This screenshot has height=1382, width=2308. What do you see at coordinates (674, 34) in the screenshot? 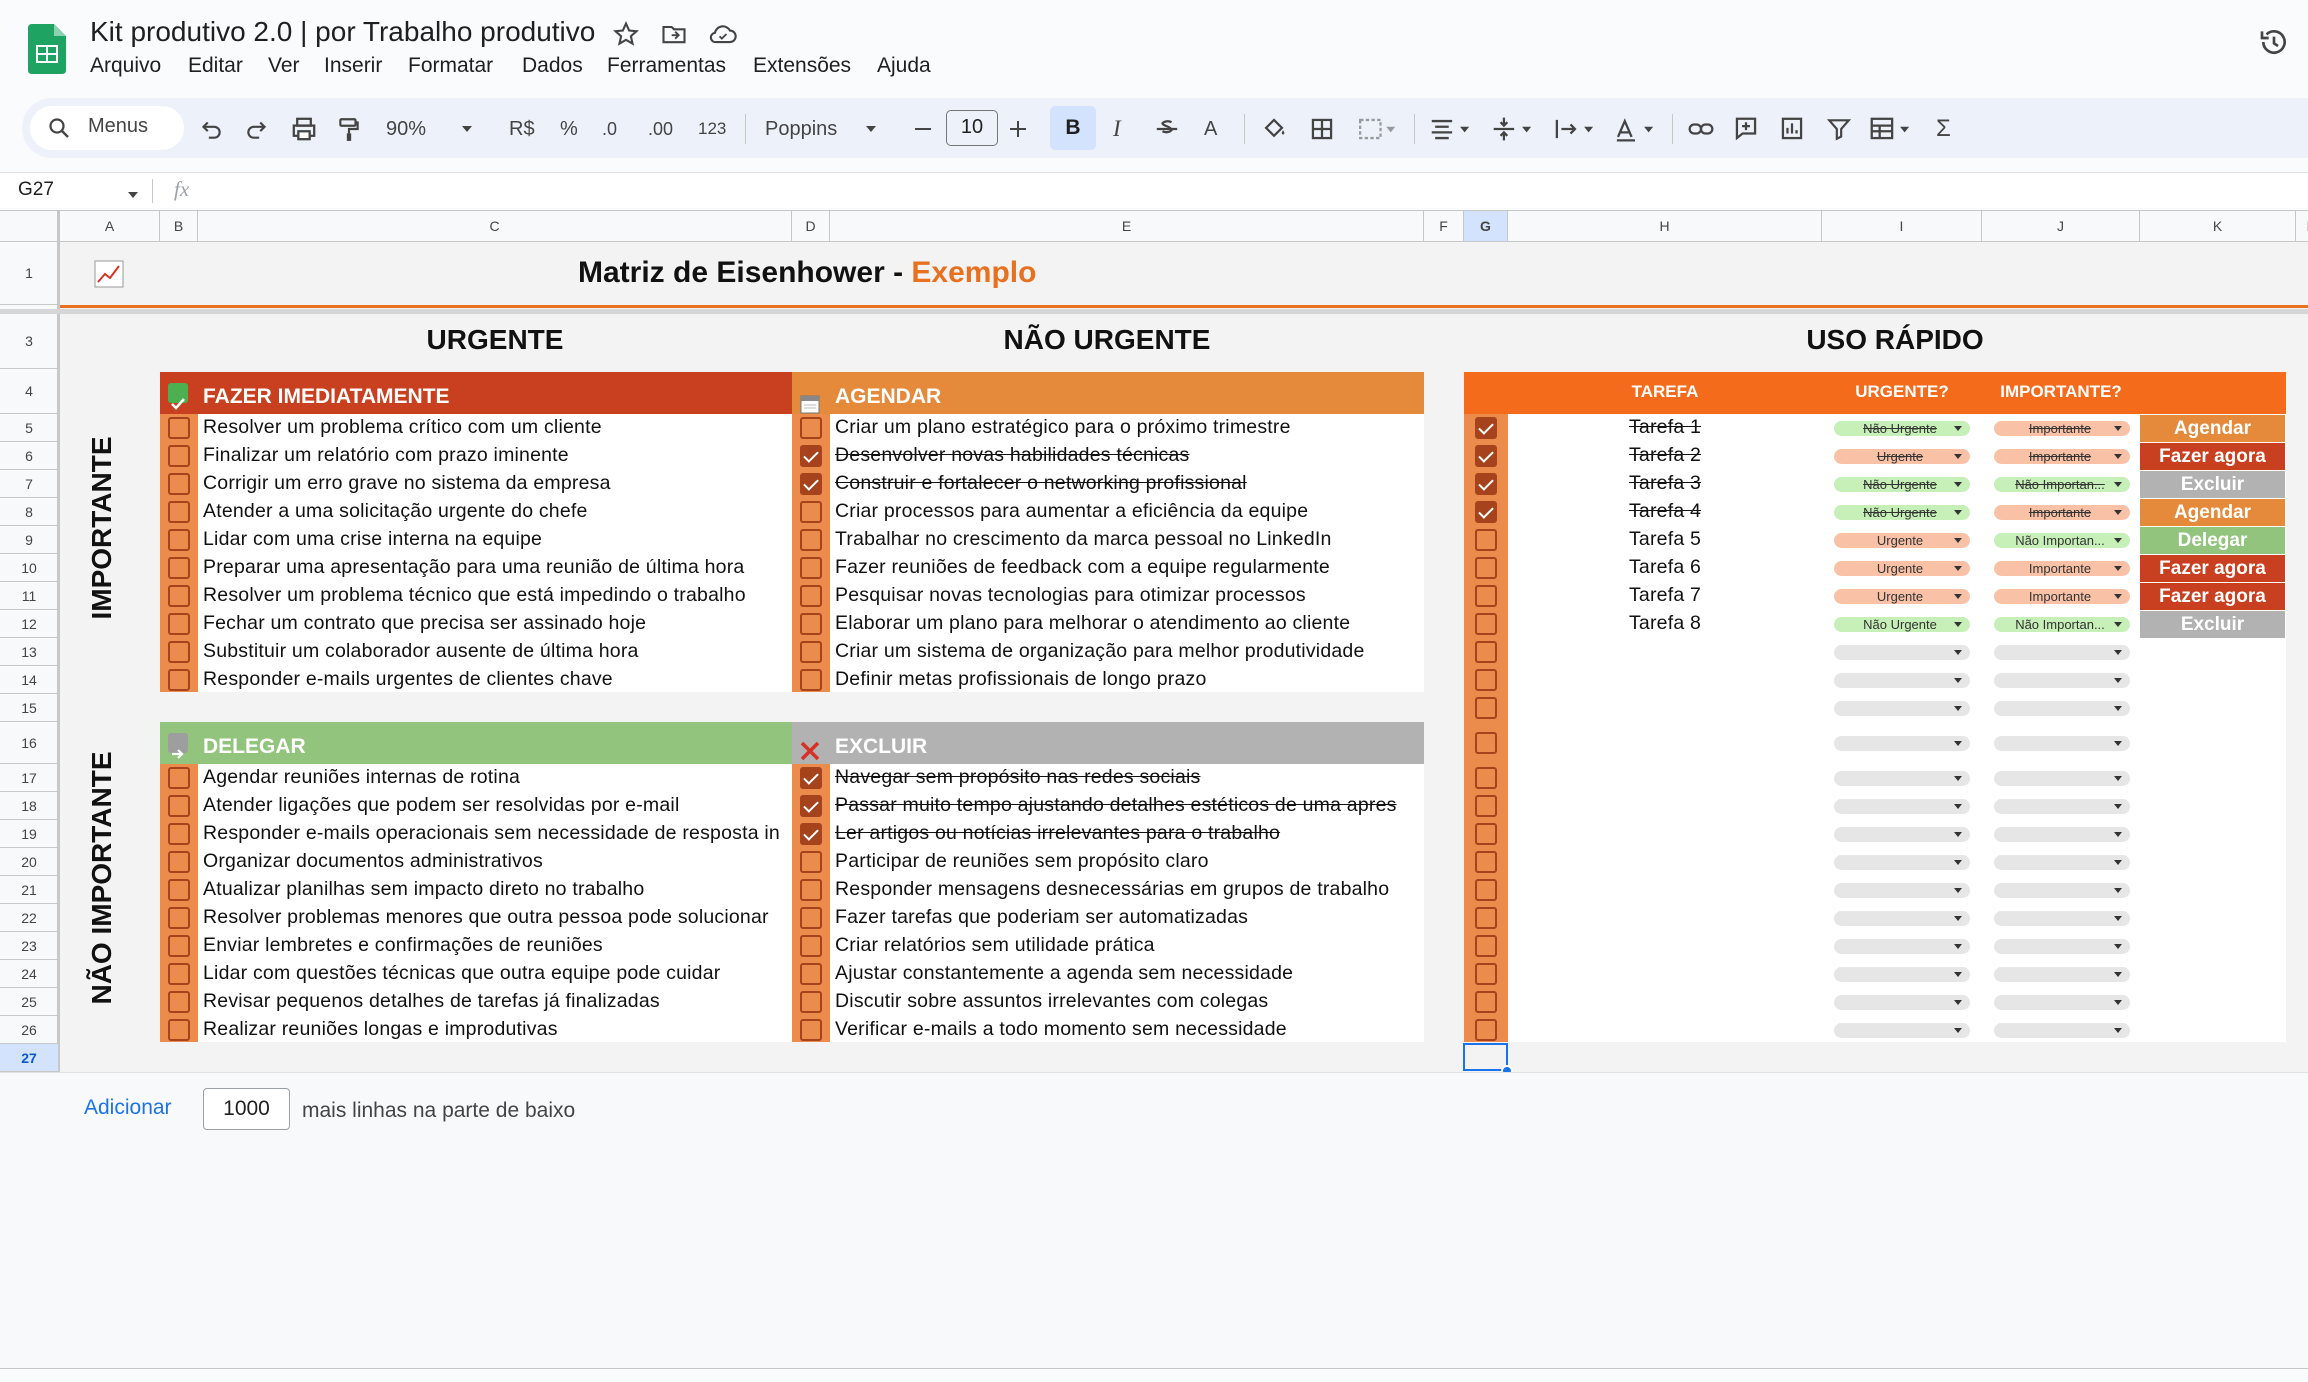
I see `move-folder-icon` at bounding box center [674, 34].